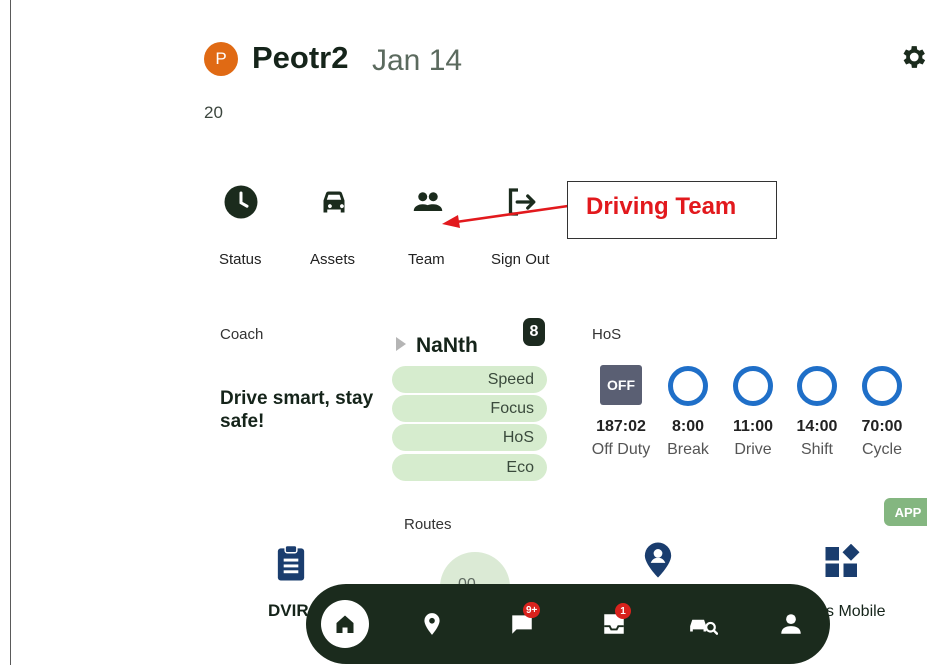 This screenshot has height=665, width=927. I want to click on caret-right-icon, so click(401, 344).